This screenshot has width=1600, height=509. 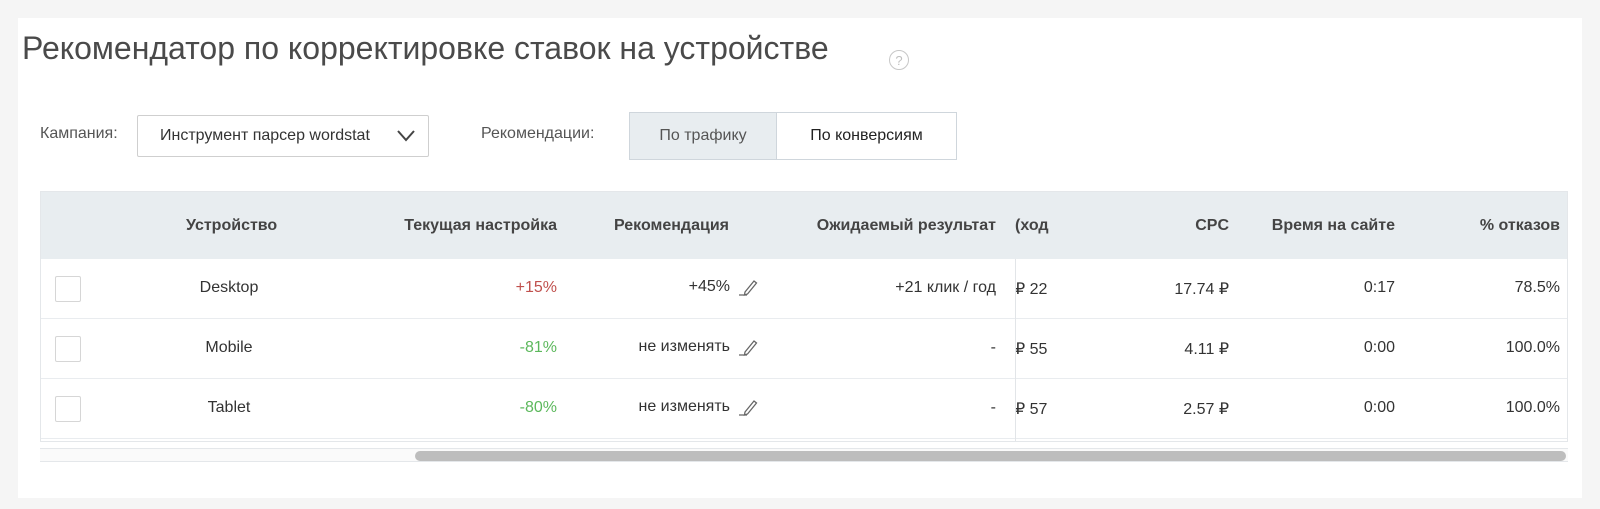 I want to click on current-setting-cell: +15%, so click(x=536, y=287).